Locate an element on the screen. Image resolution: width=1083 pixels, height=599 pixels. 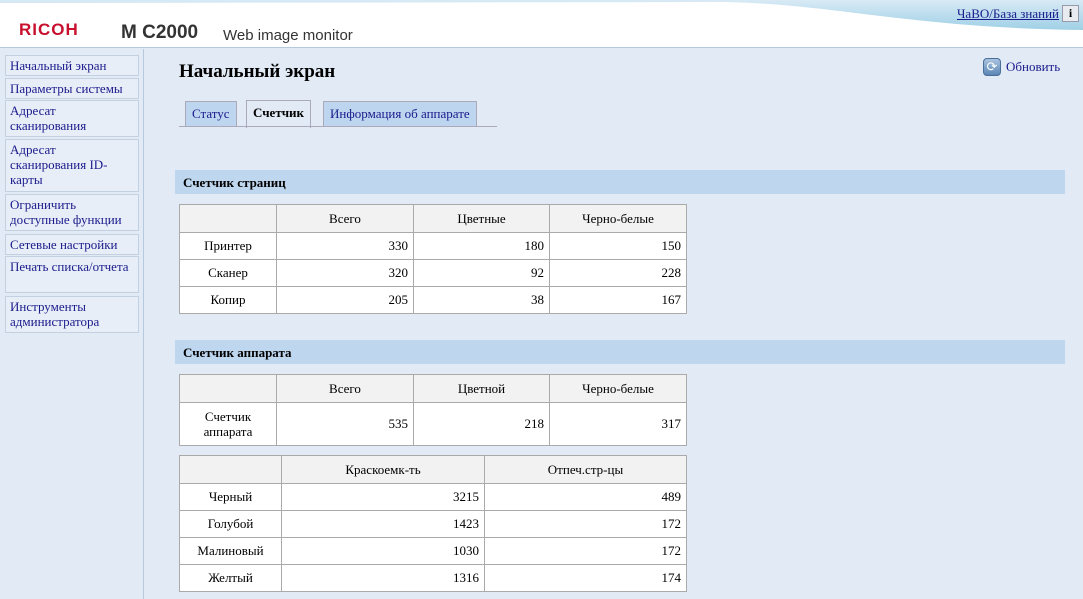
cell: 218 is located at coordinates (481, 424).